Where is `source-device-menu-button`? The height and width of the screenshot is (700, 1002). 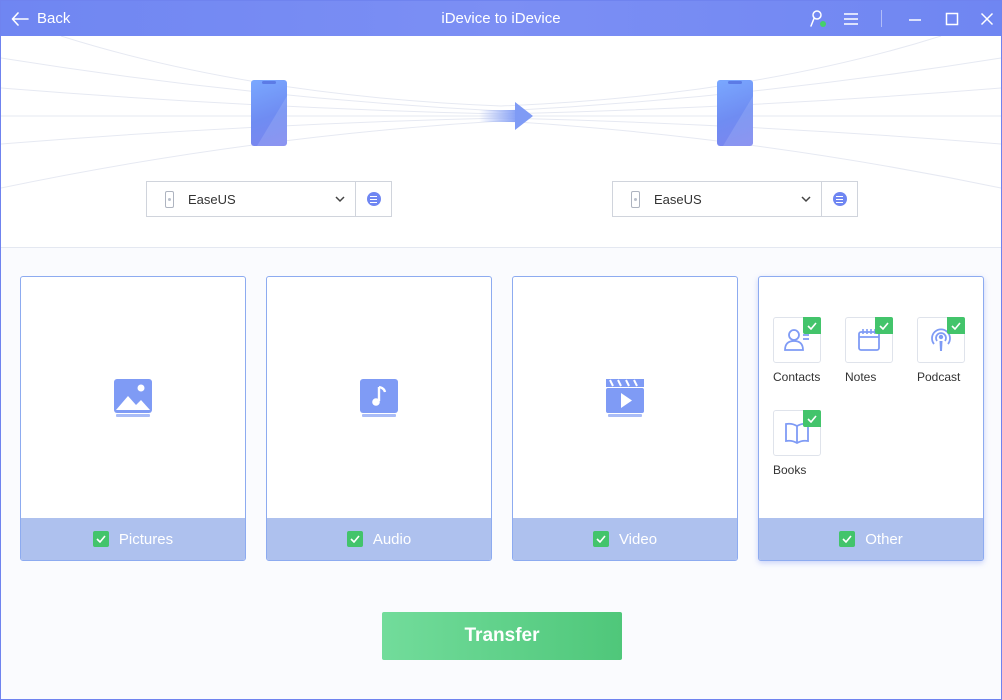 source-device-menu-button is located at coordinates (374, 199).